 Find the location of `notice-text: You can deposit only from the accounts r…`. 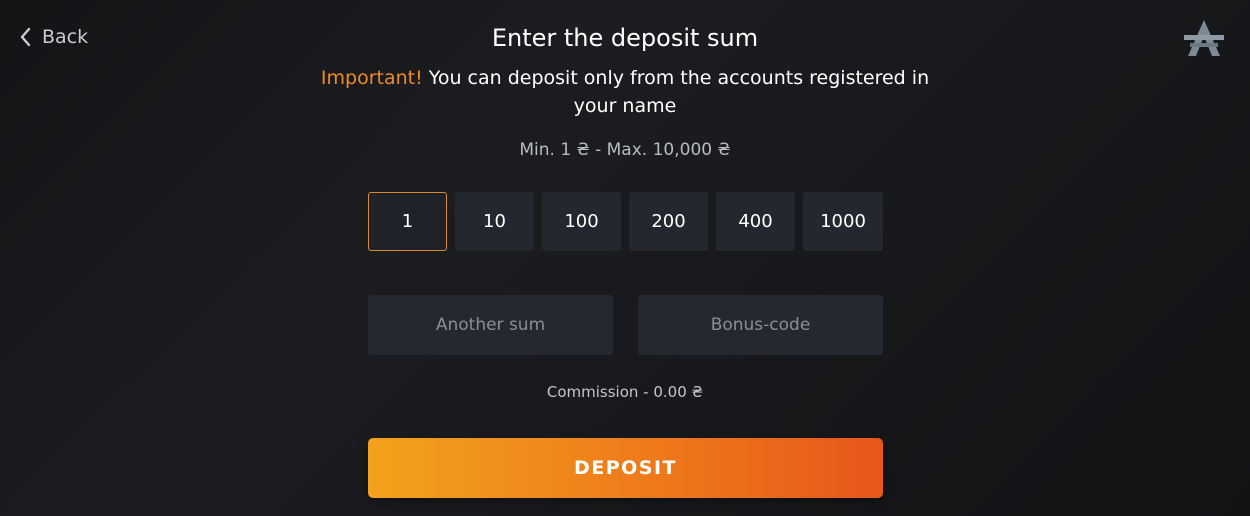

notice-text: You can deposit only from the accounts r… is located at coordinates (676, 92).